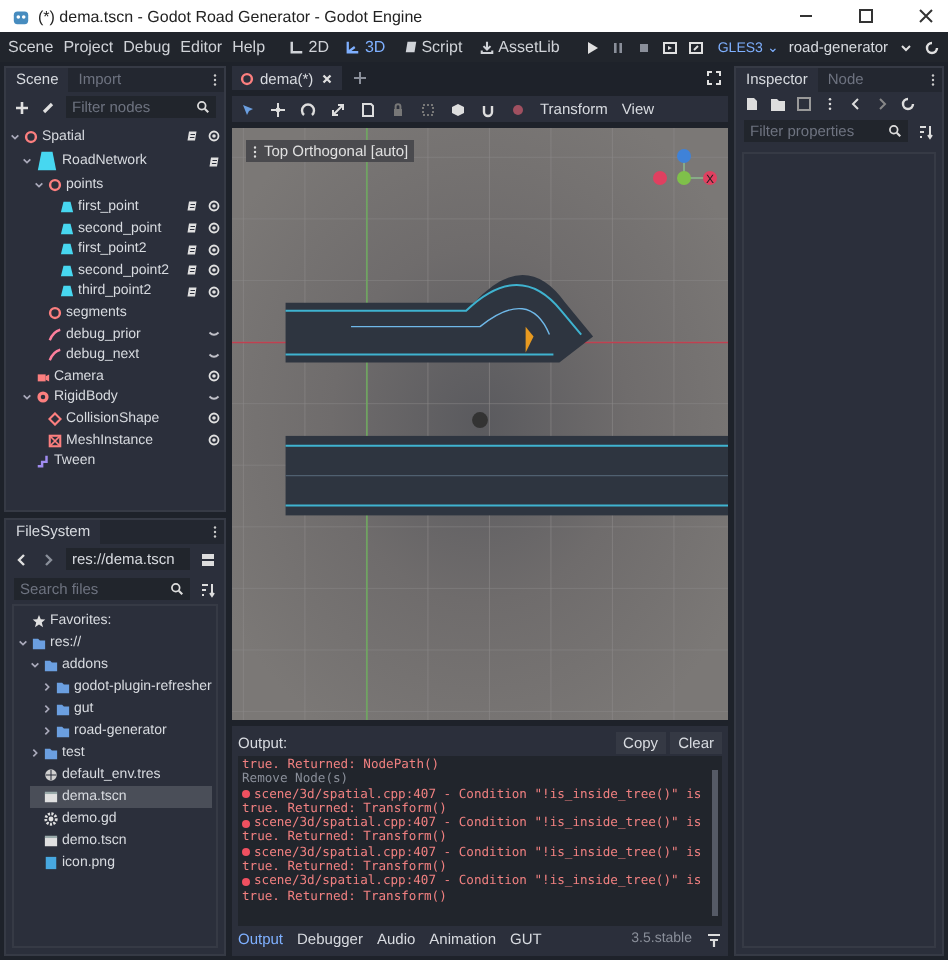 The width and height of the screenshot is (948, 960). I want to click on workspace-button: AssetLib, so click(520, 47).